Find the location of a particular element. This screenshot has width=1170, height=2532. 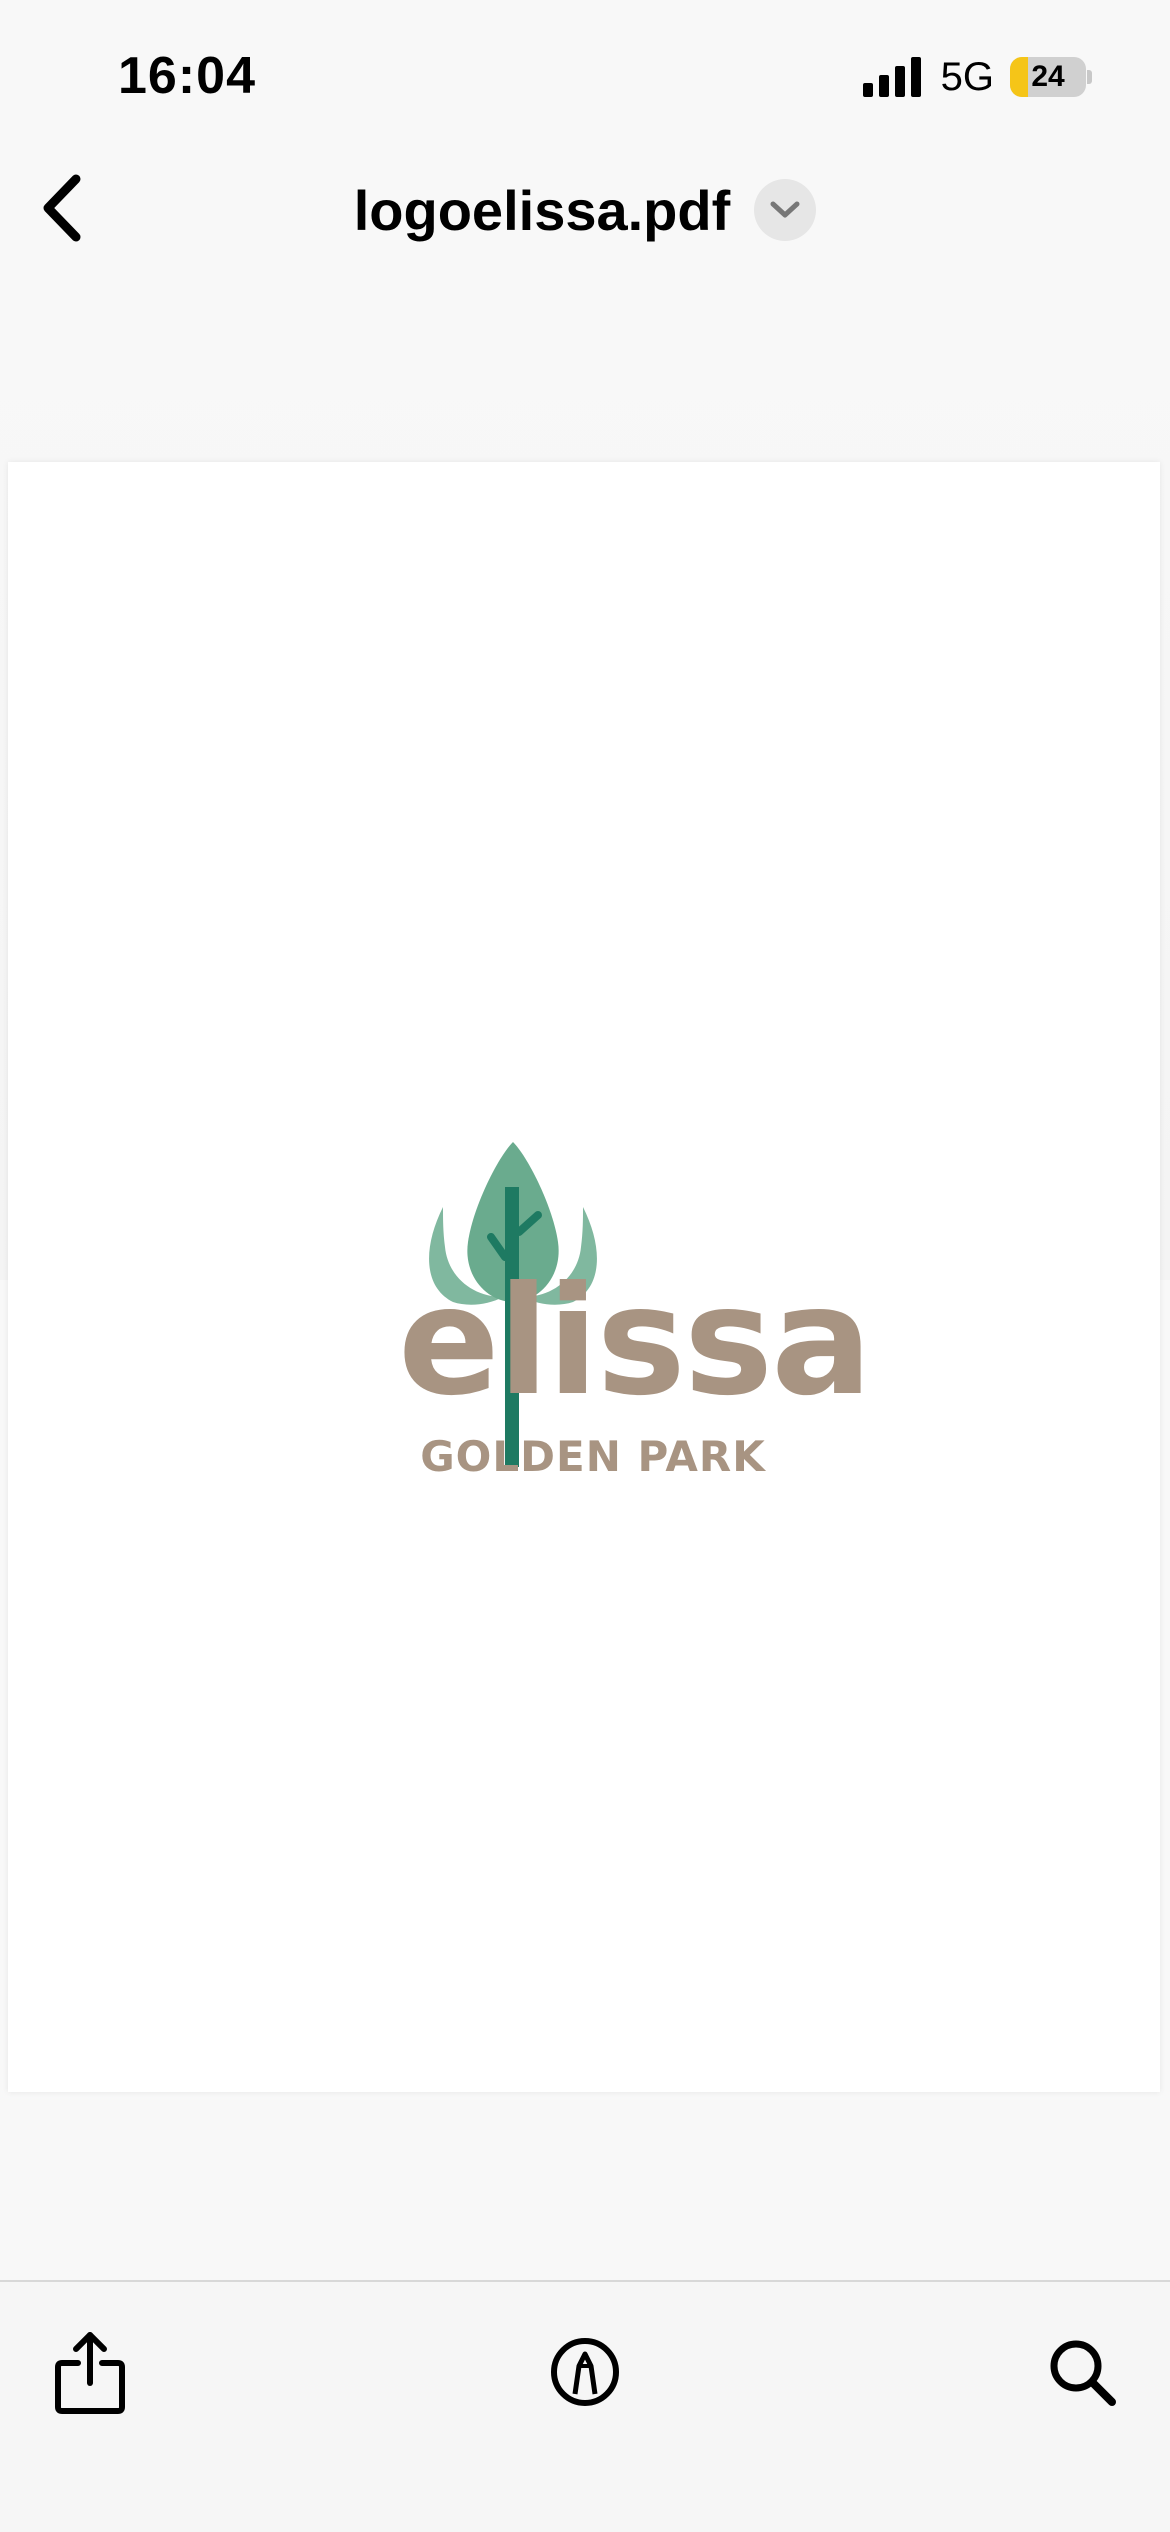

network-type: 5G is located at coordinates (967, 76).